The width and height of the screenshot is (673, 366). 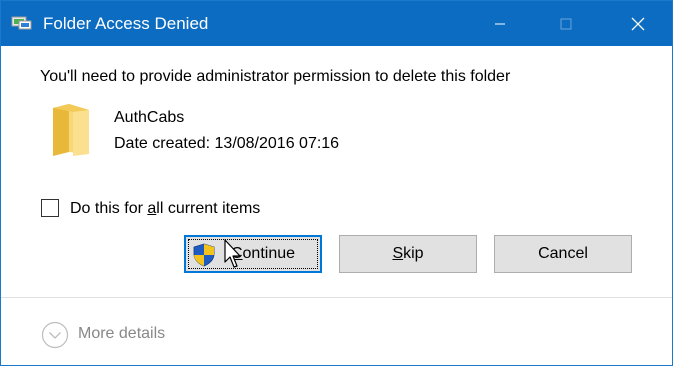 What do you see at coordinates (71, 130) in the screenshot?
I see `folder-icon` at bounding box center [71, 130].